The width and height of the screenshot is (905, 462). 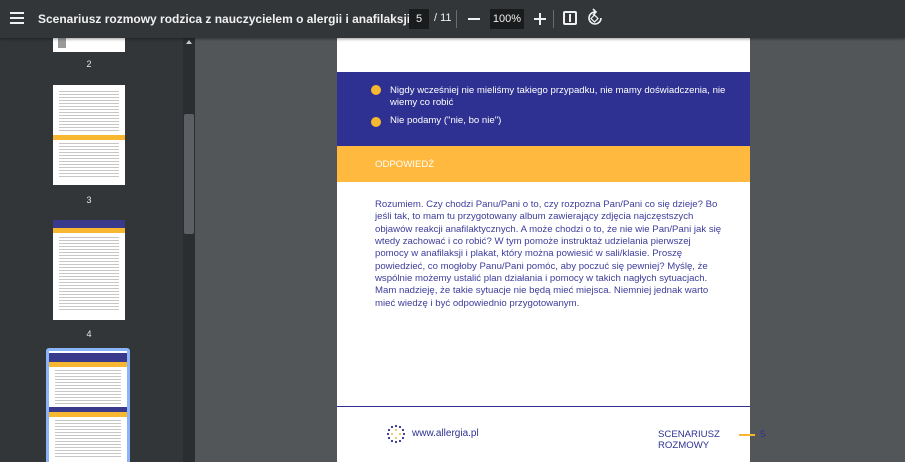 I want to click on zoom-level-input: 100%, so click(x=507, y=19).